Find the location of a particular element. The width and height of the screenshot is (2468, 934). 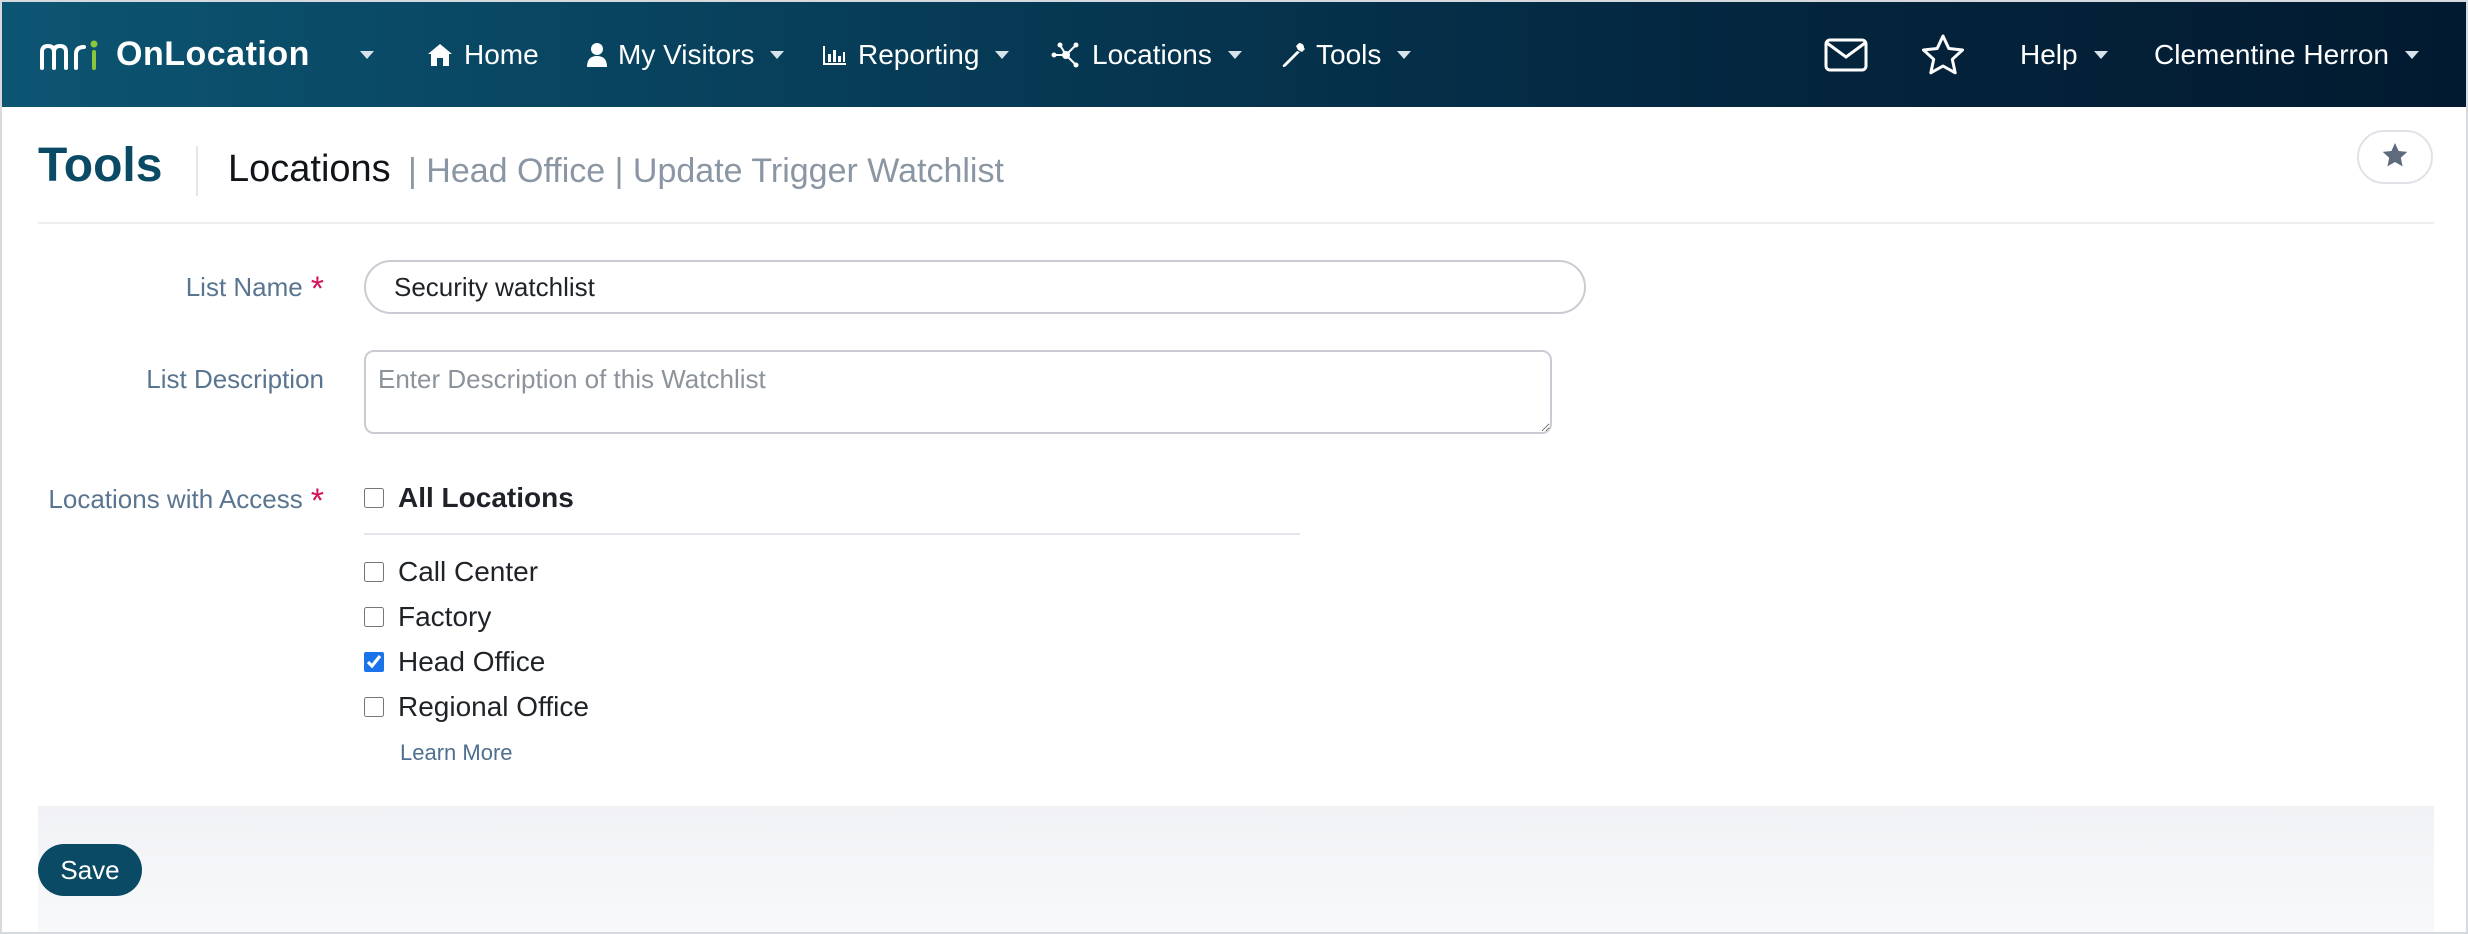

form-footer is located at coordinates (1236, 869).